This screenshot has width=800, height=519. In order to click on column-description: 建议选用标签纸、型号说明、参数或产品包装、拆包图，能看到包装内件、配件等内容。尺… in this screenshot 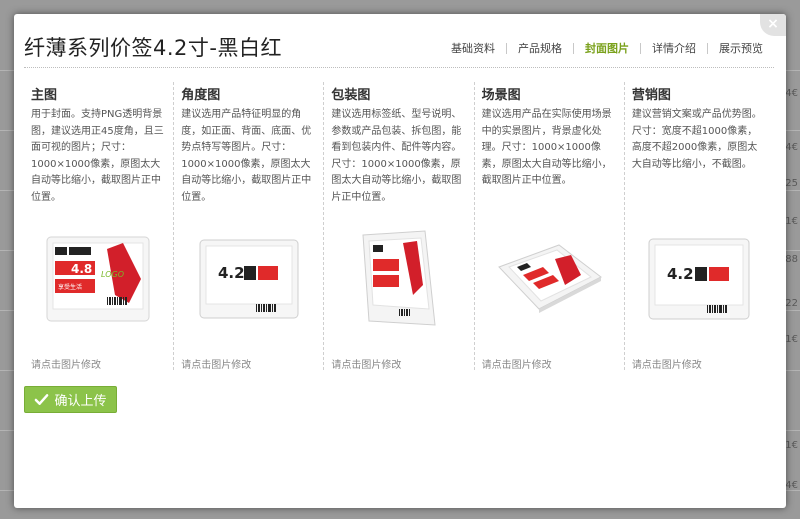, I will do `click(396, 156)`.